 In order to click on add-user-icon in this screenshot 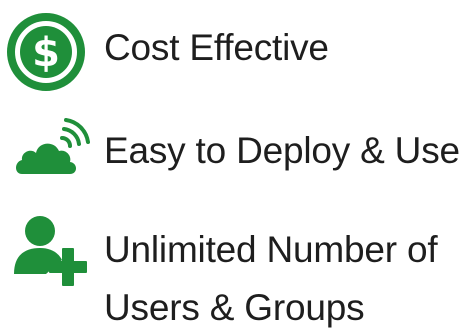, I will do `click(50, 251)`.